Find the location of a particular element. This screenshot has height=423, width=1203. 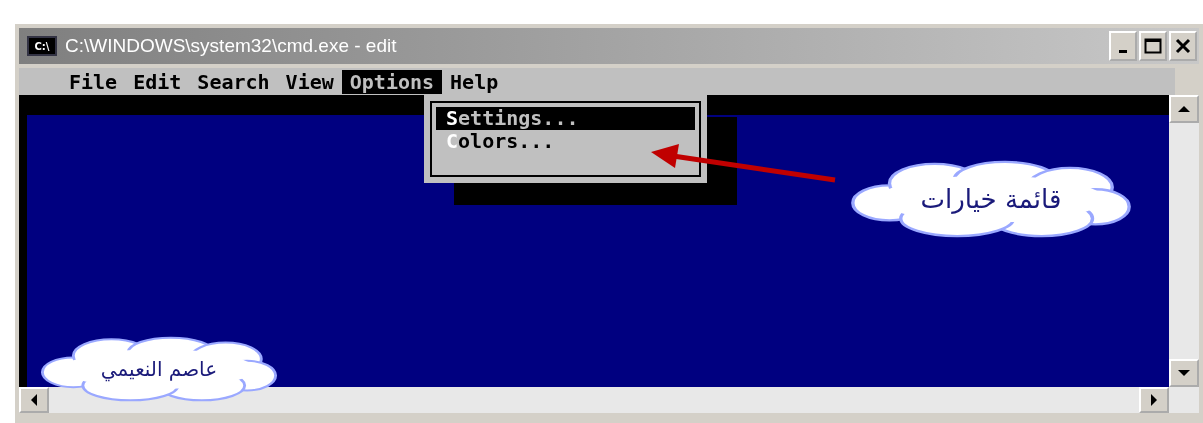

close-button is located at coordinates (1183, 46).